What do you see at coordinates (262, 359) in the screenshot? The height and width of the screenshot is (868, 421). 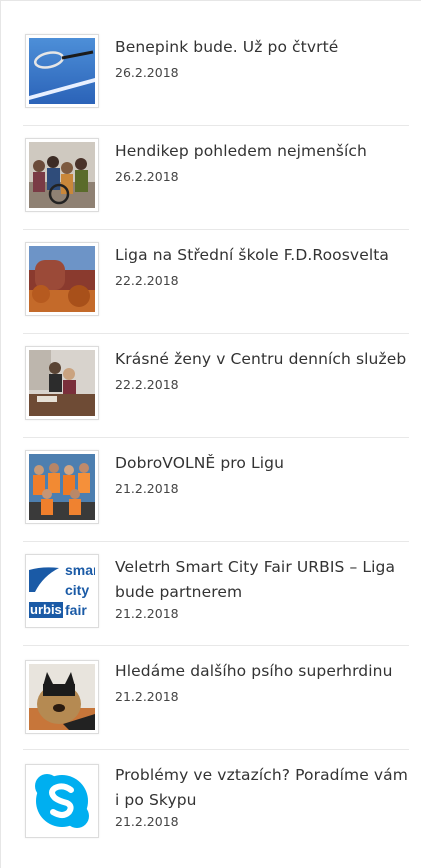 I see `article-title: Krásné ženy v Centru denních služeb` at bounding box center [262, 359].